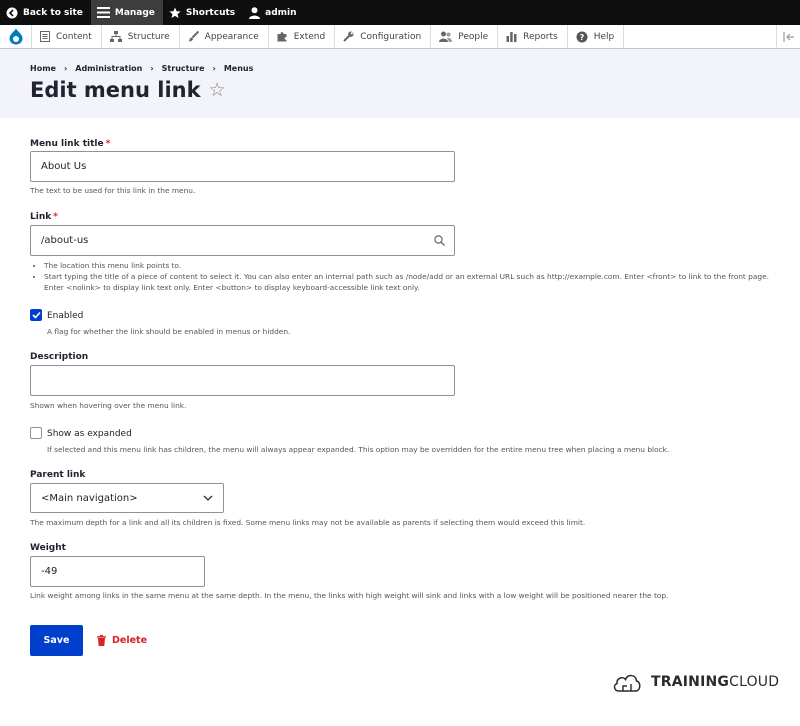 The height and width of the screenshot is (726, 800). What do you see at coordinates (239, 68) in the screenshot?
I see `breadcrumb-menus: Menus` at bounding box center [239, 68].